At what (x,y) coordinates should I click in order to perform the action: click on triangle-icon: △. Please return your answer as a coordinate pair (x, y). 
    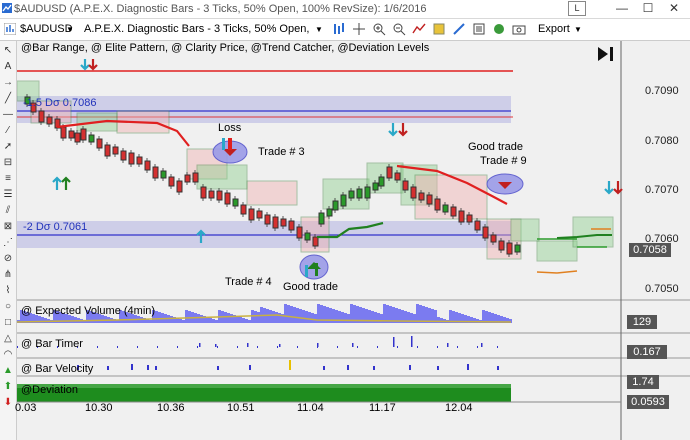
    Looking at the image, I should click on (8, 339).